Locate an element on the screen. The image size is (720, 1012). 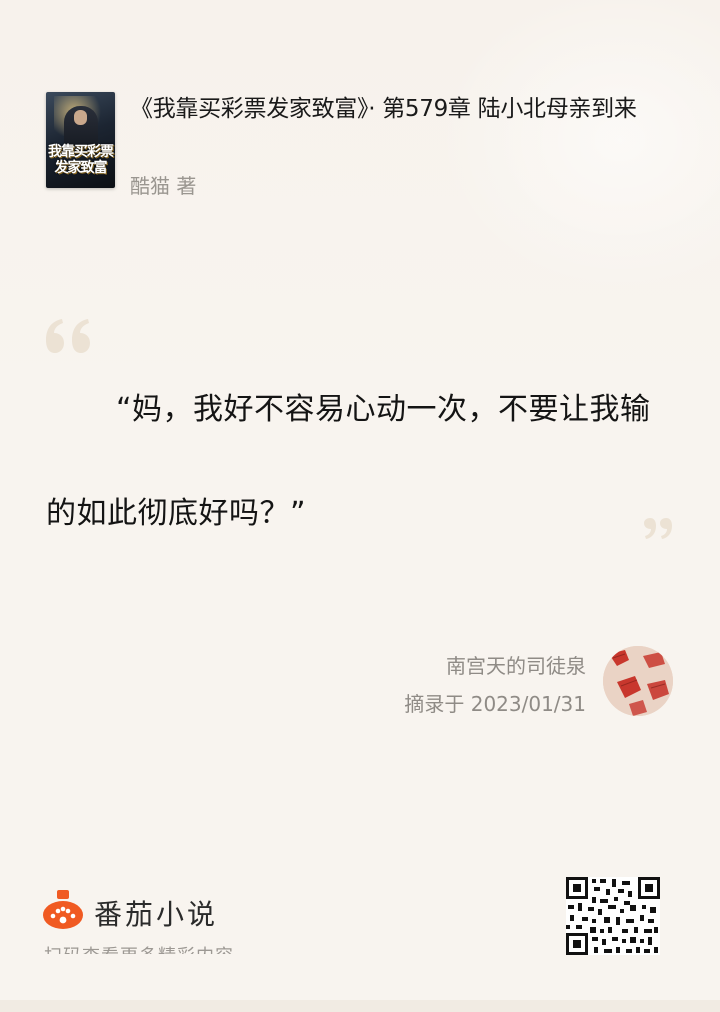
qr-code-icon is located at coordinates (613, 916).